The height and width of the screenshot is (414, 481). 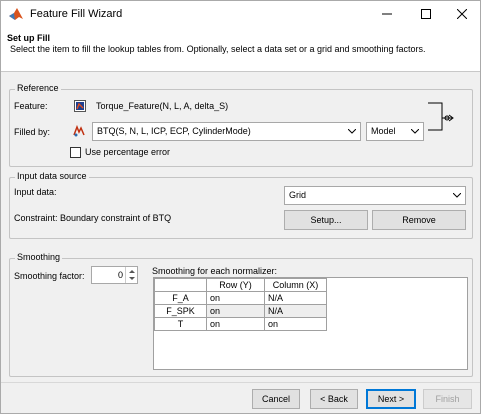 I want to click on close-button, so click(x=462, y=14).